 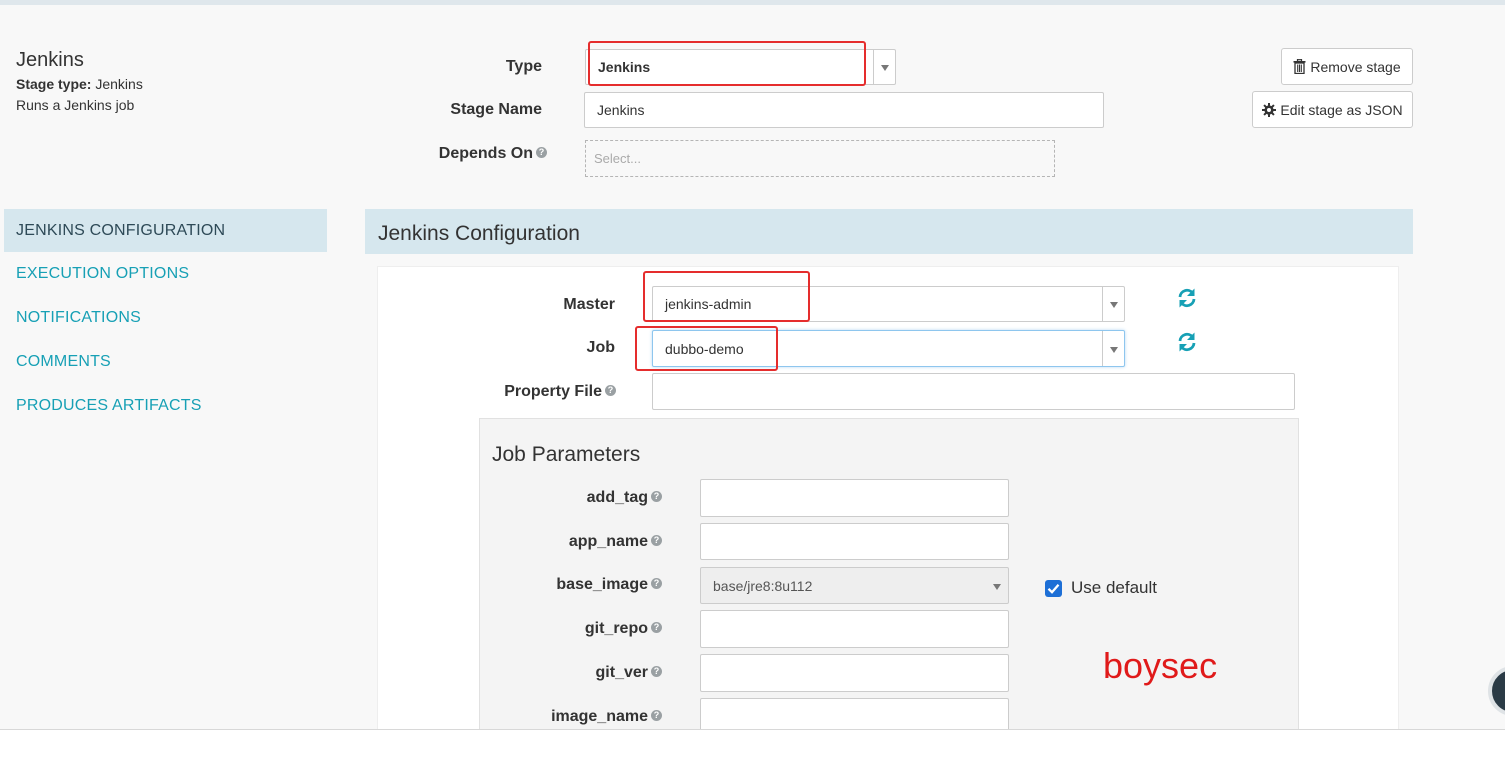 I want to click on param-name: base_image, so click(x=602, y=584).